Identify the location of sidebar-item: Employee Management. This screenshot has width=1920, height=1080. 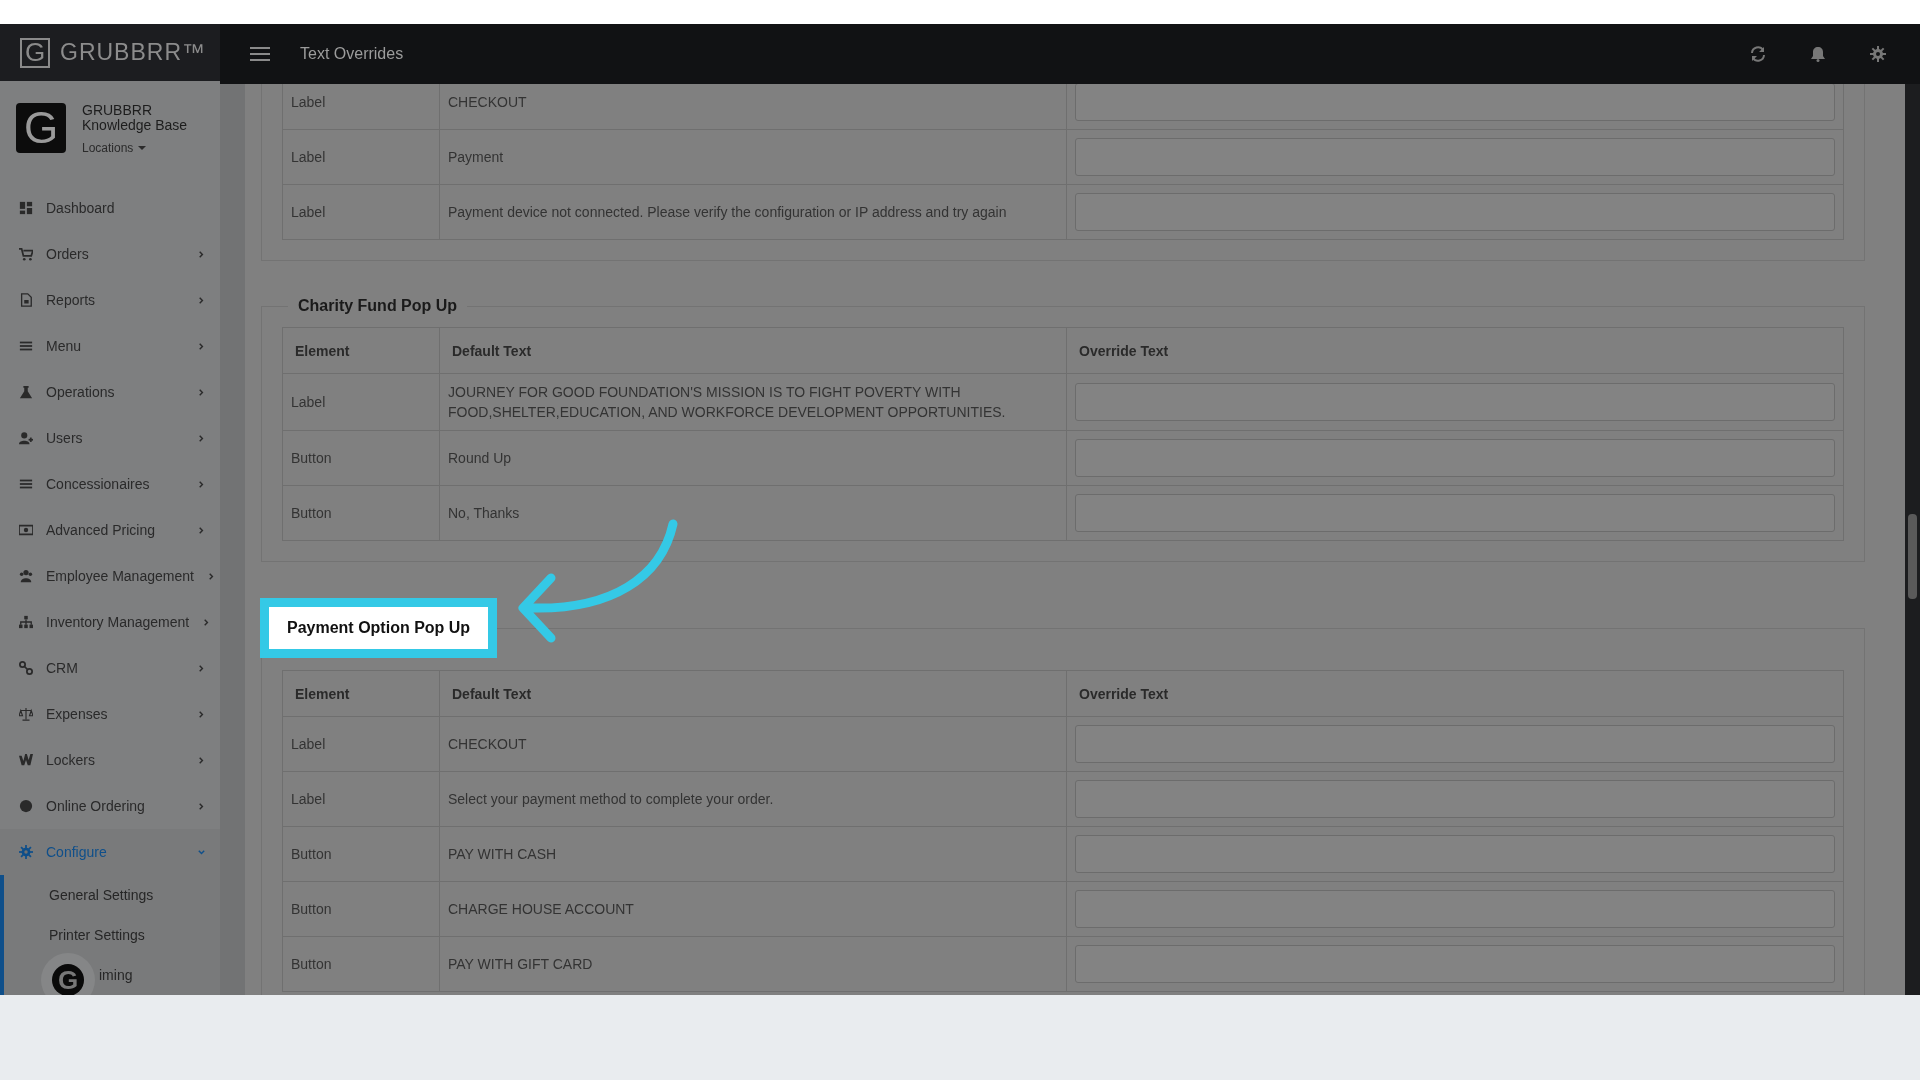
(110, 576).